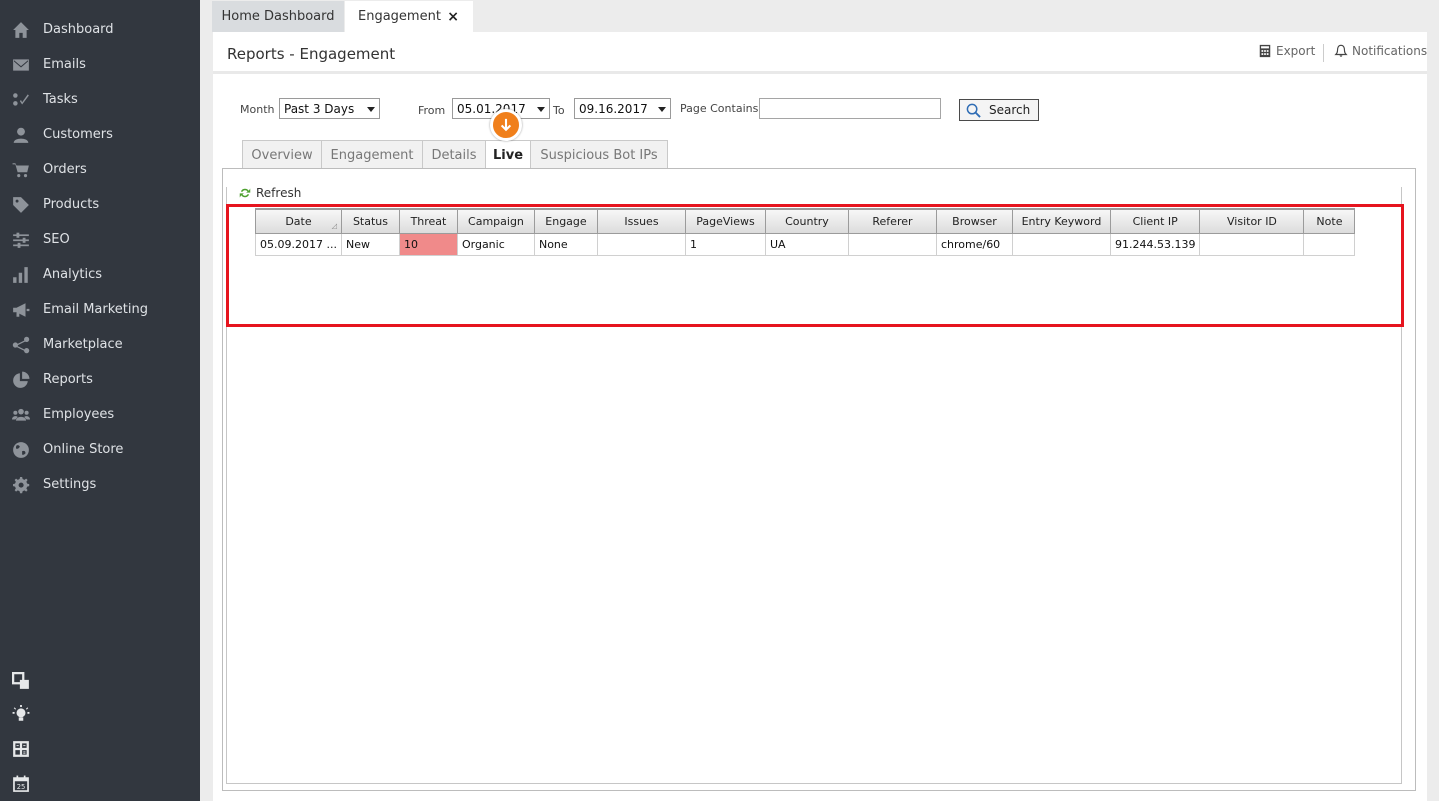  What do you see at coordinates (100, 239) in the screenshot?
I see `sidebar-item-seo: SEO` at bounding box center [100, 239].